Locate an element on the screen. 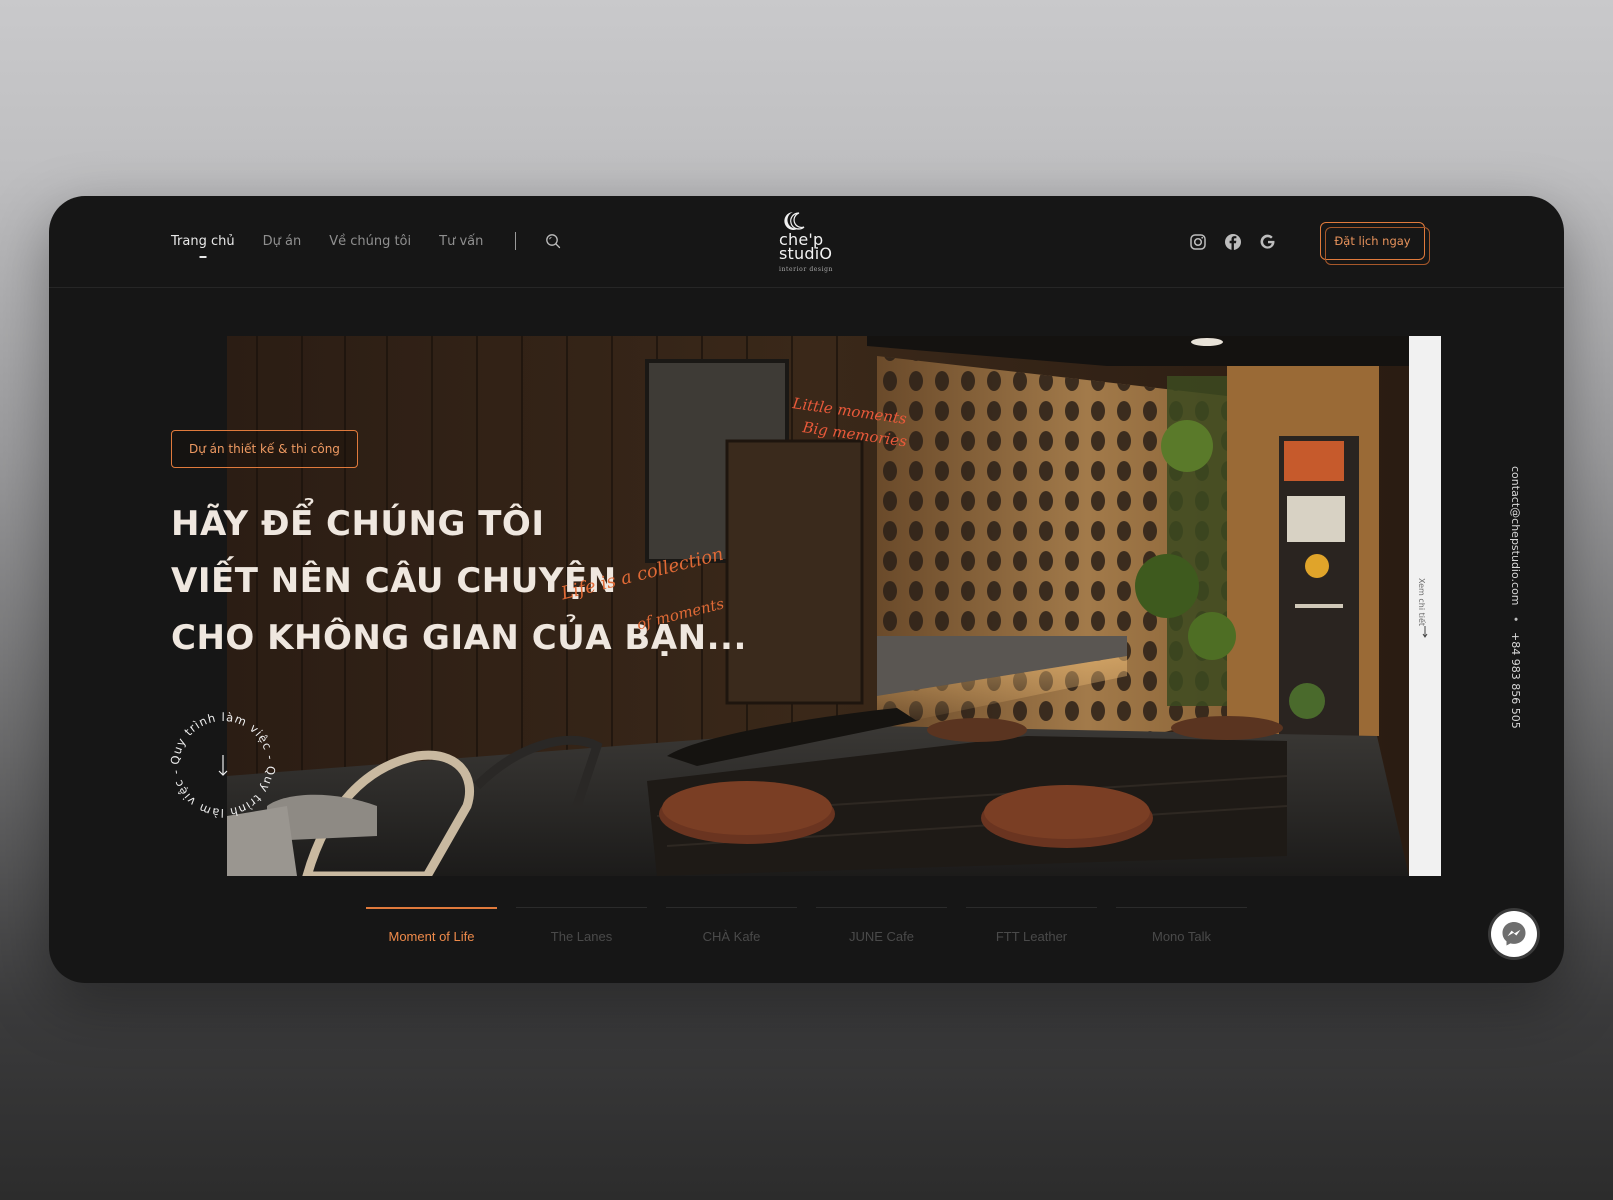 This screenshot has width=1613, height=1200. brand-logo: che'p studiO interior design is located at coordinates (814, 243).